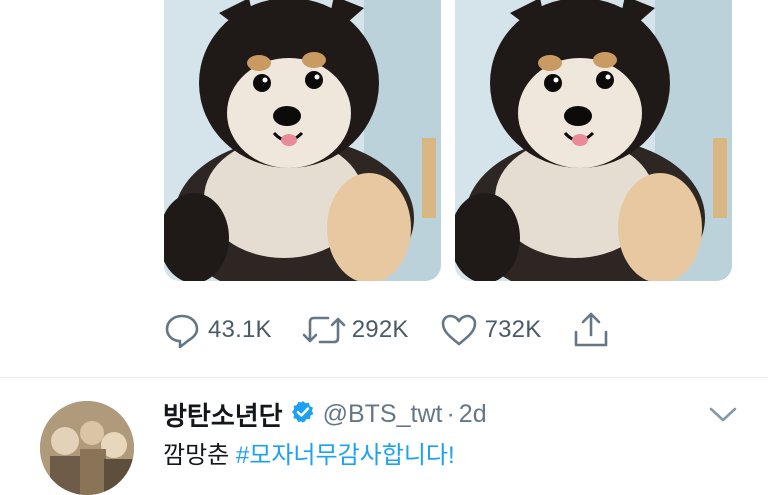 This screenshot has height=495, width=768. I want to click on tweet-actions: 43.1K 292K 732K, so click(401, 330).